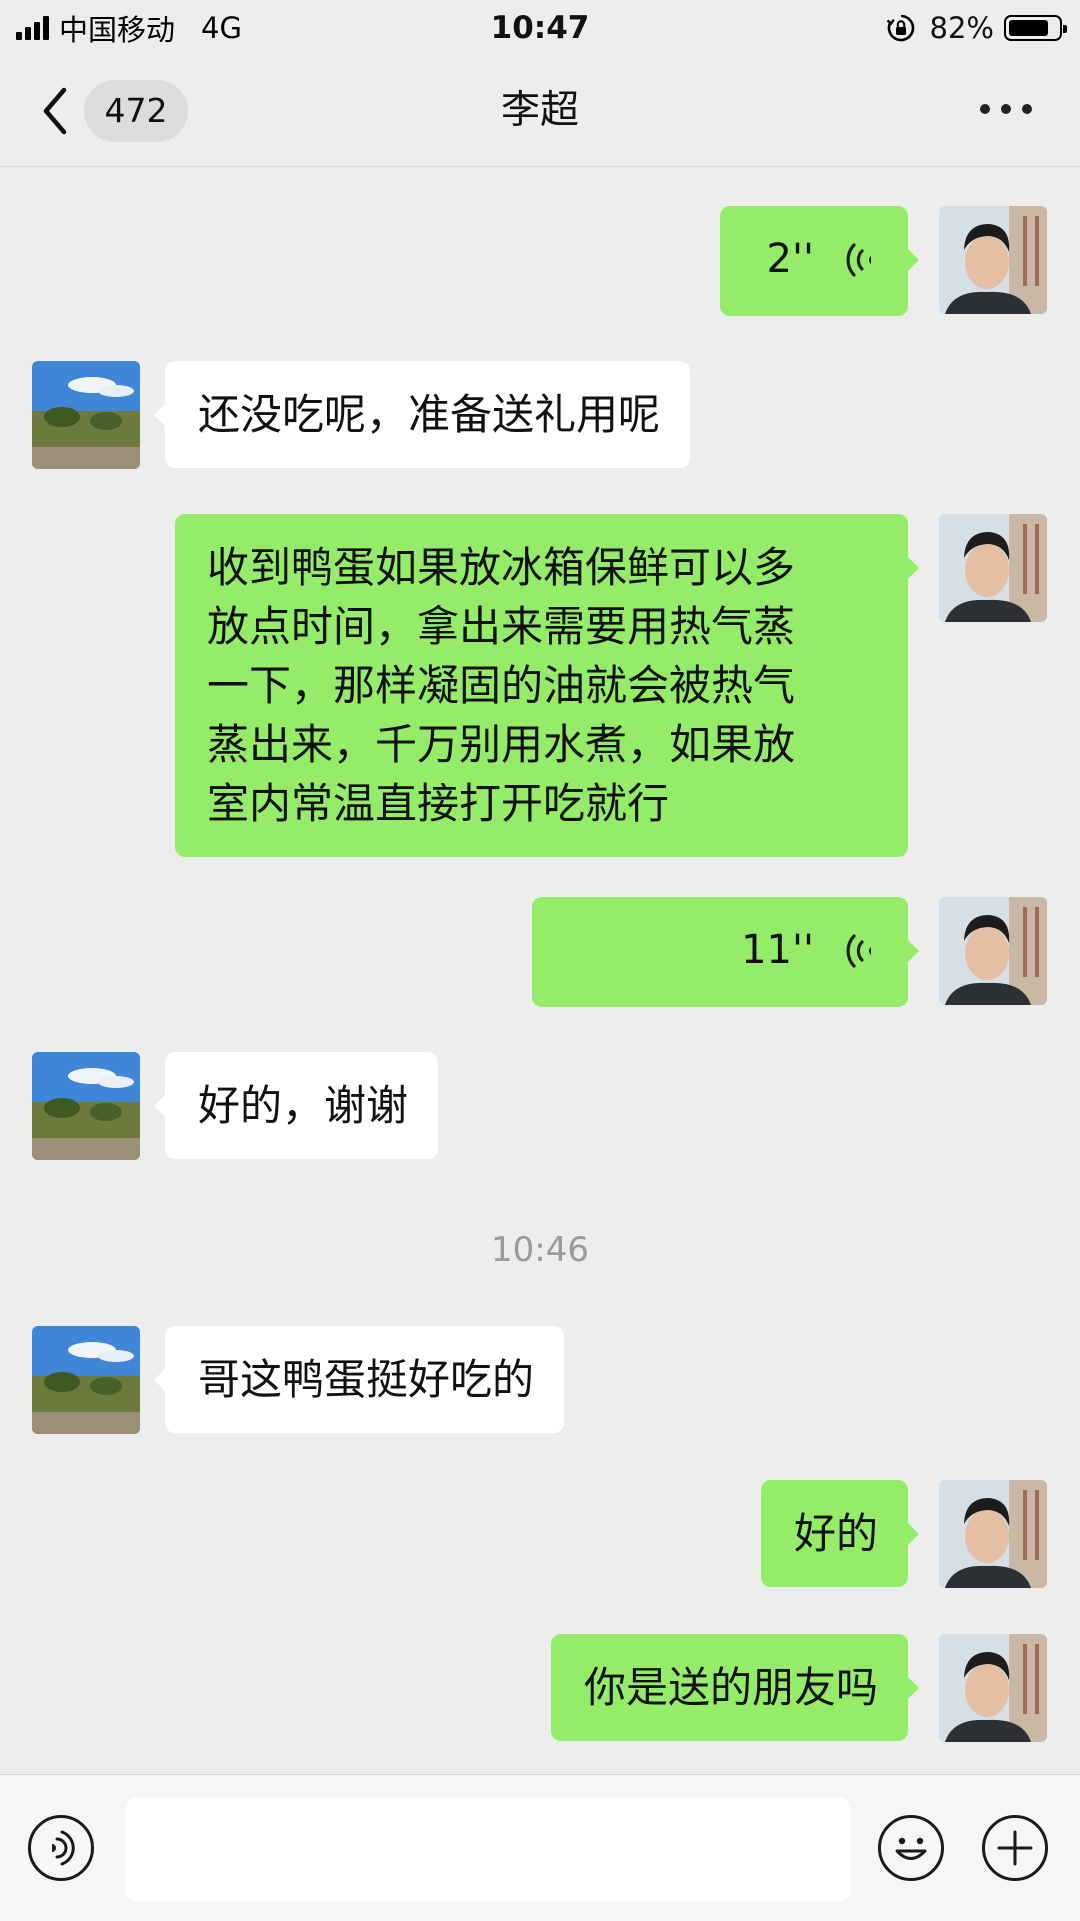 The height and width of the screenshot is (1921, 1080). I want to click on voice-message-bubble: 2'', so click(819, 261).